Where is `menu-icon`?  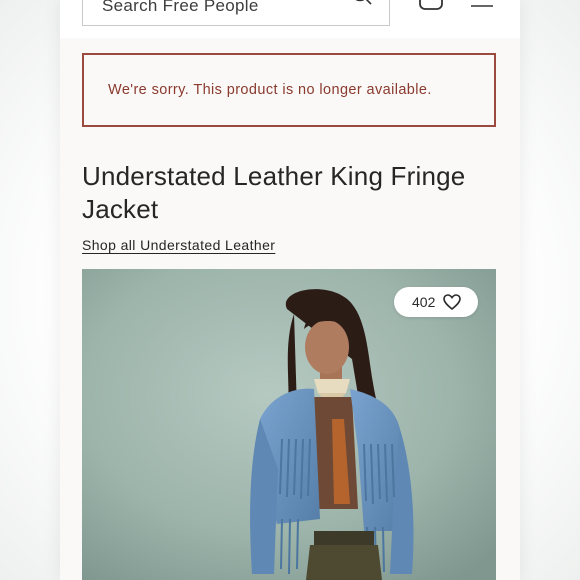
menu-icon is located at coordinates (482, 9).